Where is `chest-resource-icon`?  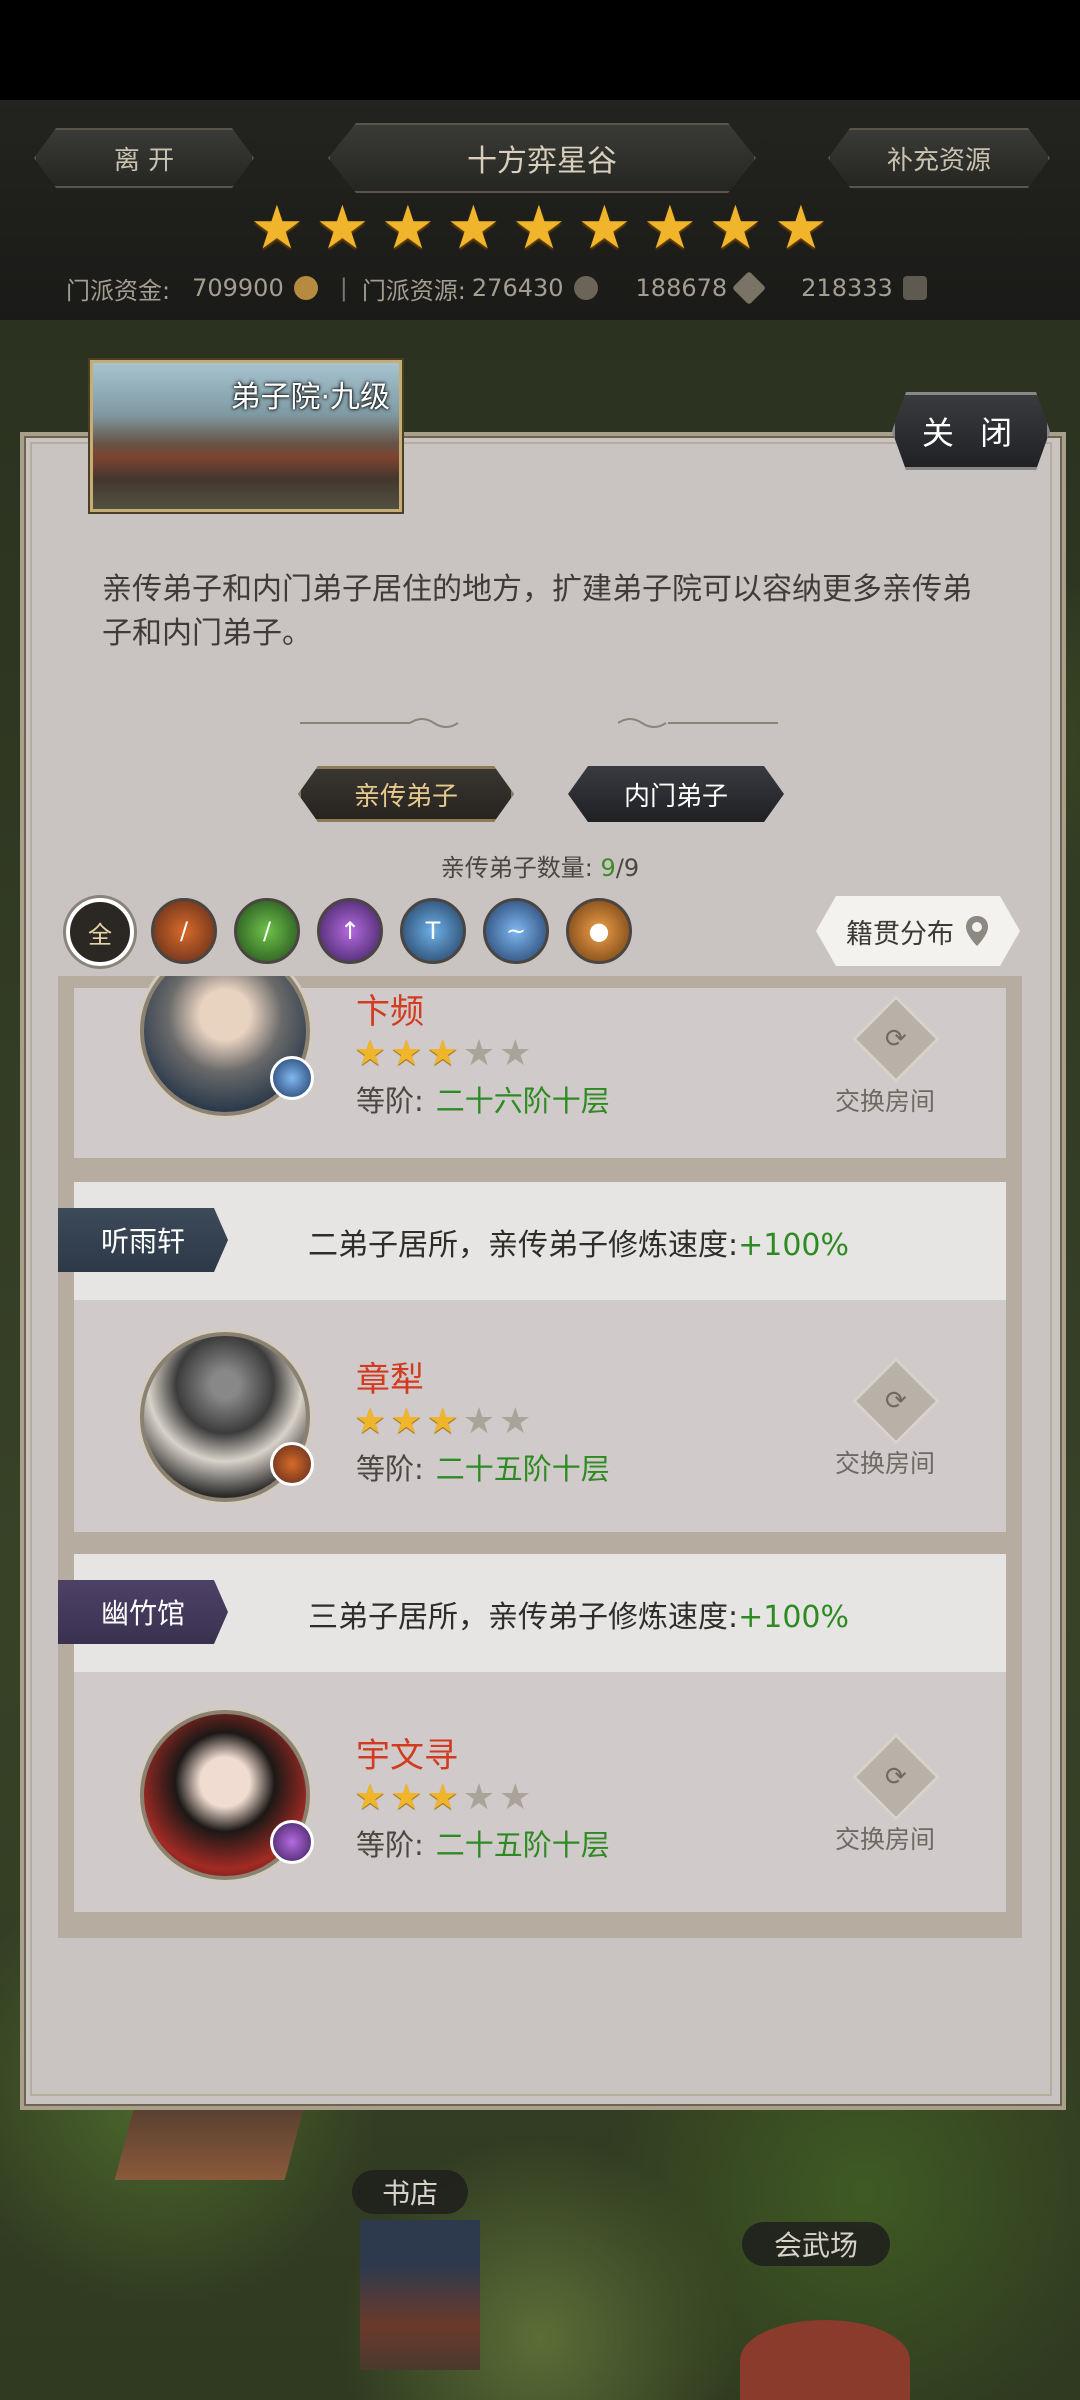 chest-resource-icon is located at coordinates (914, 288).